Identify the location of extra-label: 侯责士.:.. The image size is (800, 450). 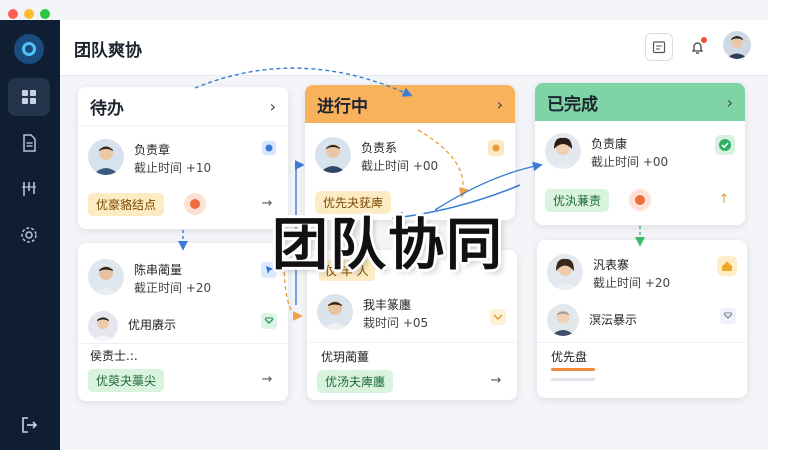
(114, 356).